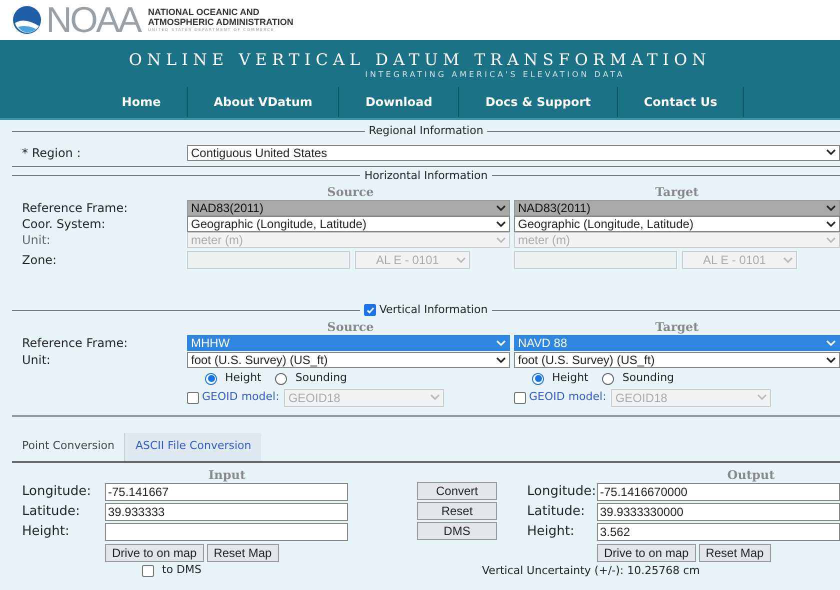  What do you see at coordinates (348, 343) in the screenshot?
I see `dropdown: MHHW` at bounding box center [348, 343].